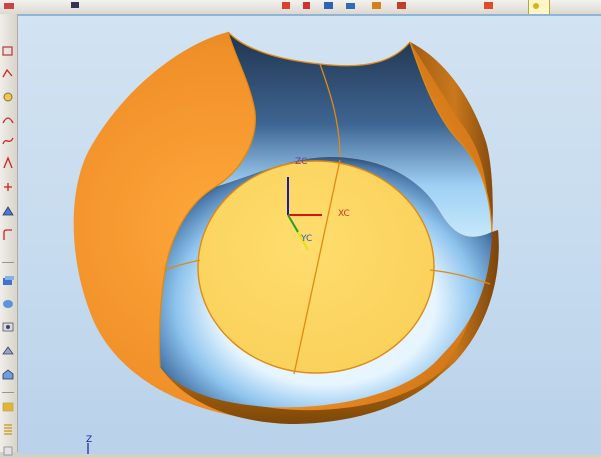 The height and width of the screenshot is (458, 601). Describe the element at coordinates (8, 97) in the screenshot. I see `circle-icon` at that location.